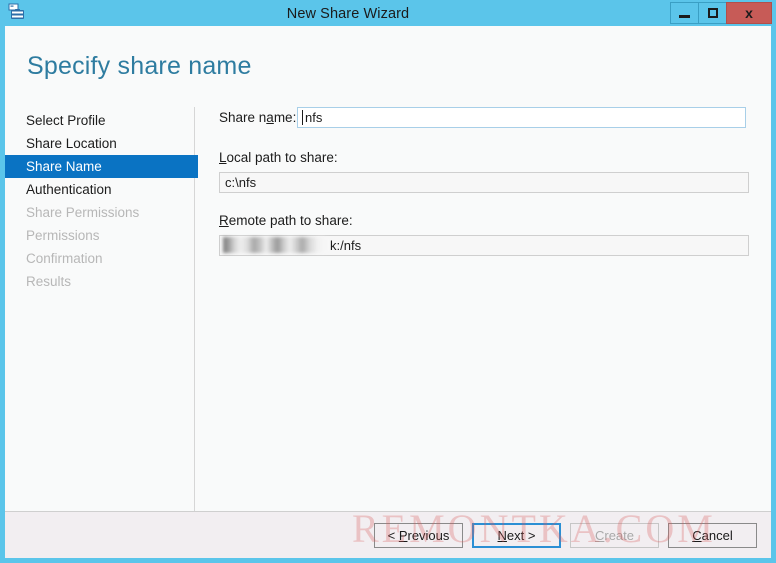 The height and width of the screenshot is (563, 776). Describe the element at coordinates (99, 281) in the screenshot. I see `sidebar-item-results: Results` at that location.